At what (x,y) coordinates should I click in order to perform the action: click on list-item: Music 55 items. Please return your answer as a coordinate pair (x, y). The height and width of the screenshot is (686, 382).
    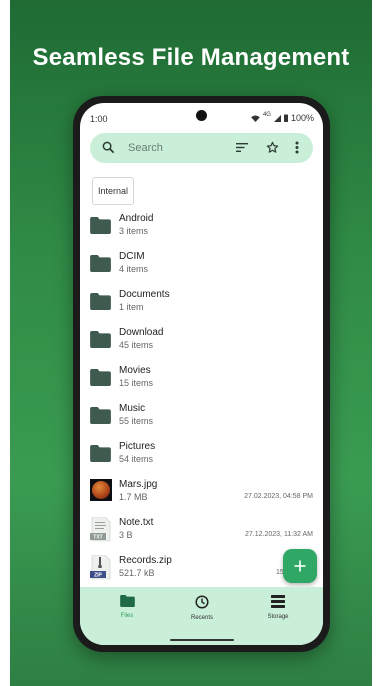
    Looking at the image, I should click on (201, 418).